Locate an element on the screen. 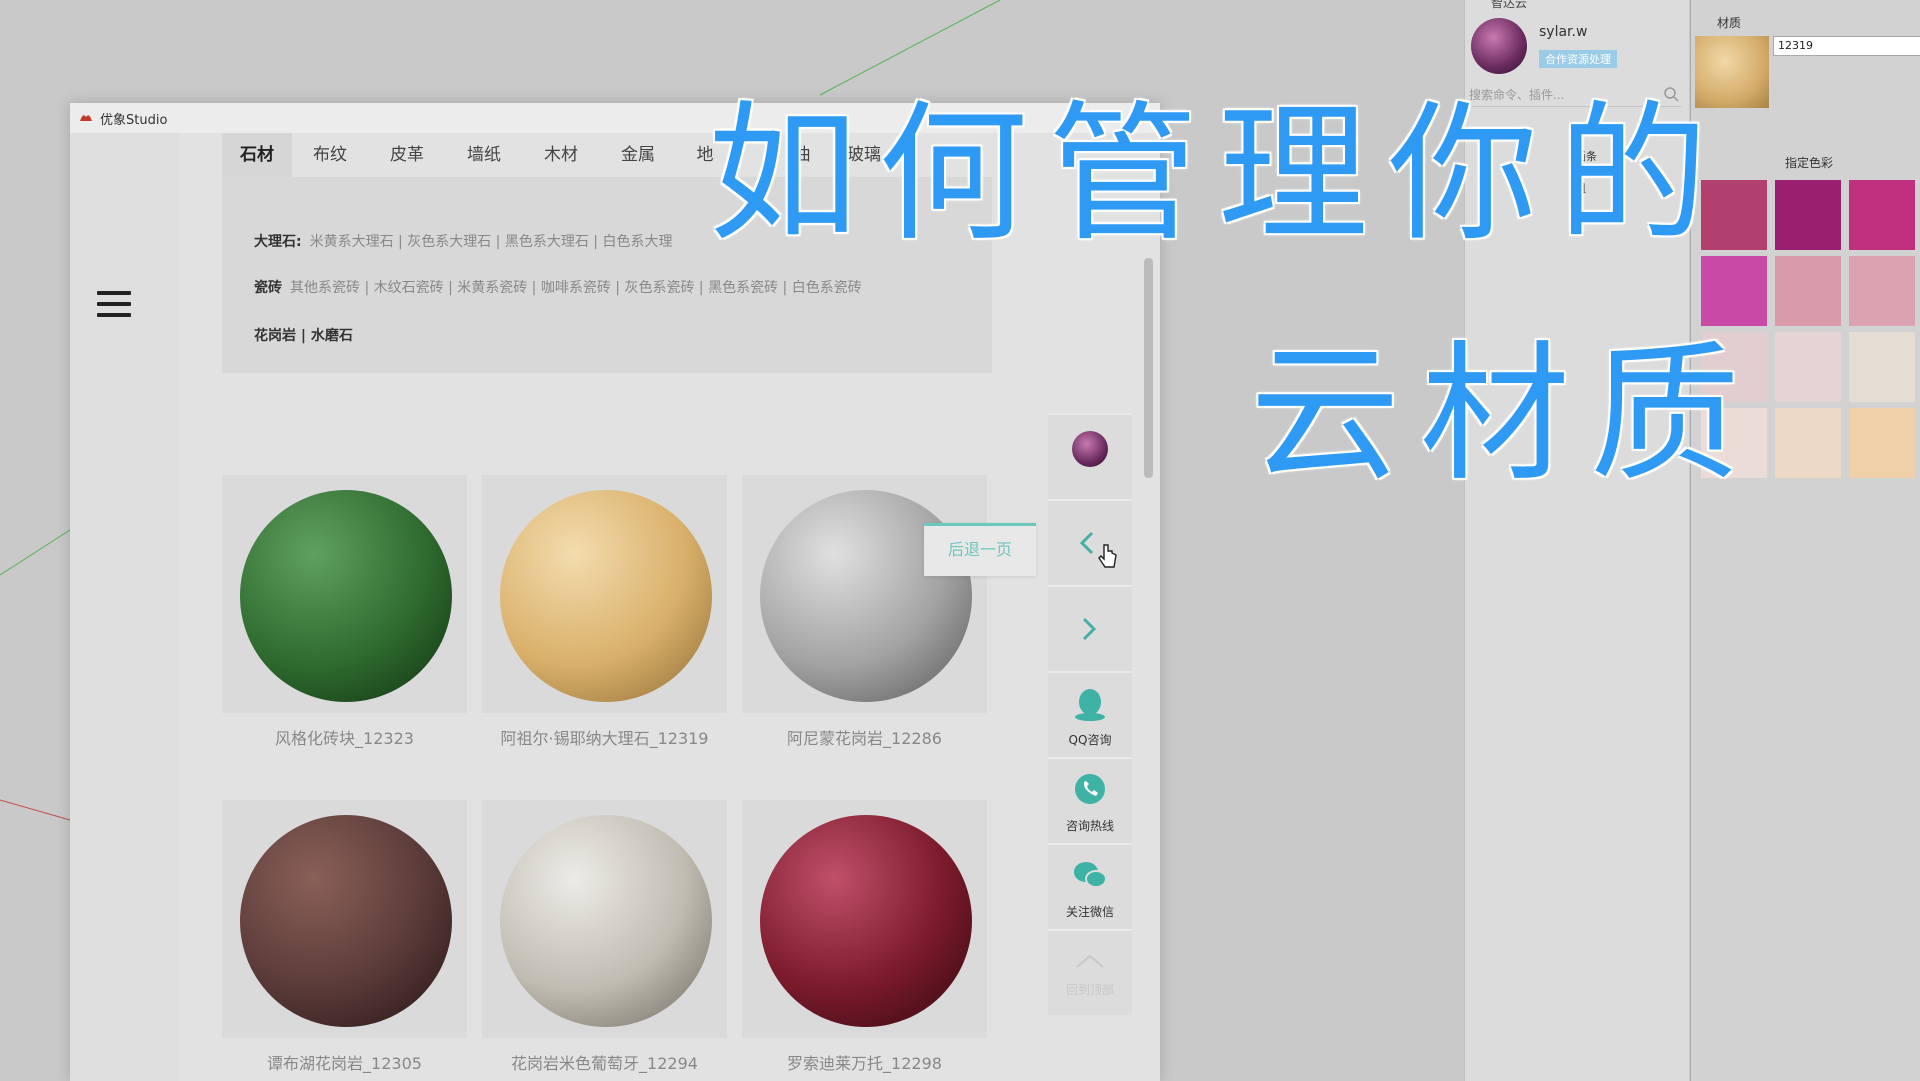 The width and height of the screenshot is (1920, 1081). qq-icon is located at coordinates (1090, 705).